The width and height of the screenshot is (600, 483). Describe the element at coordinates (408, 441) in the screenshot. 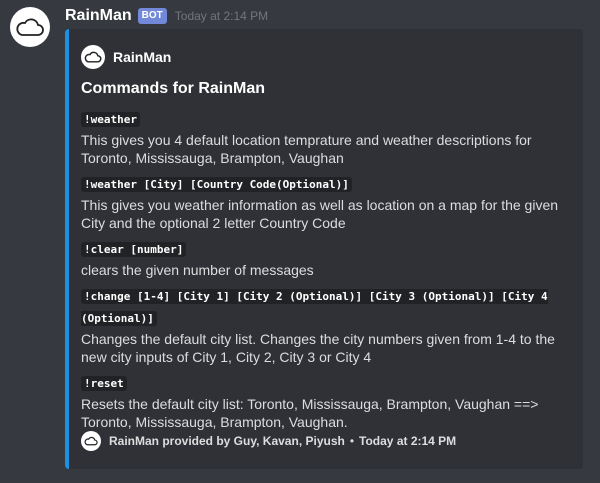

I see `footer-timestamp: Today at 2:14 PM` at that location.